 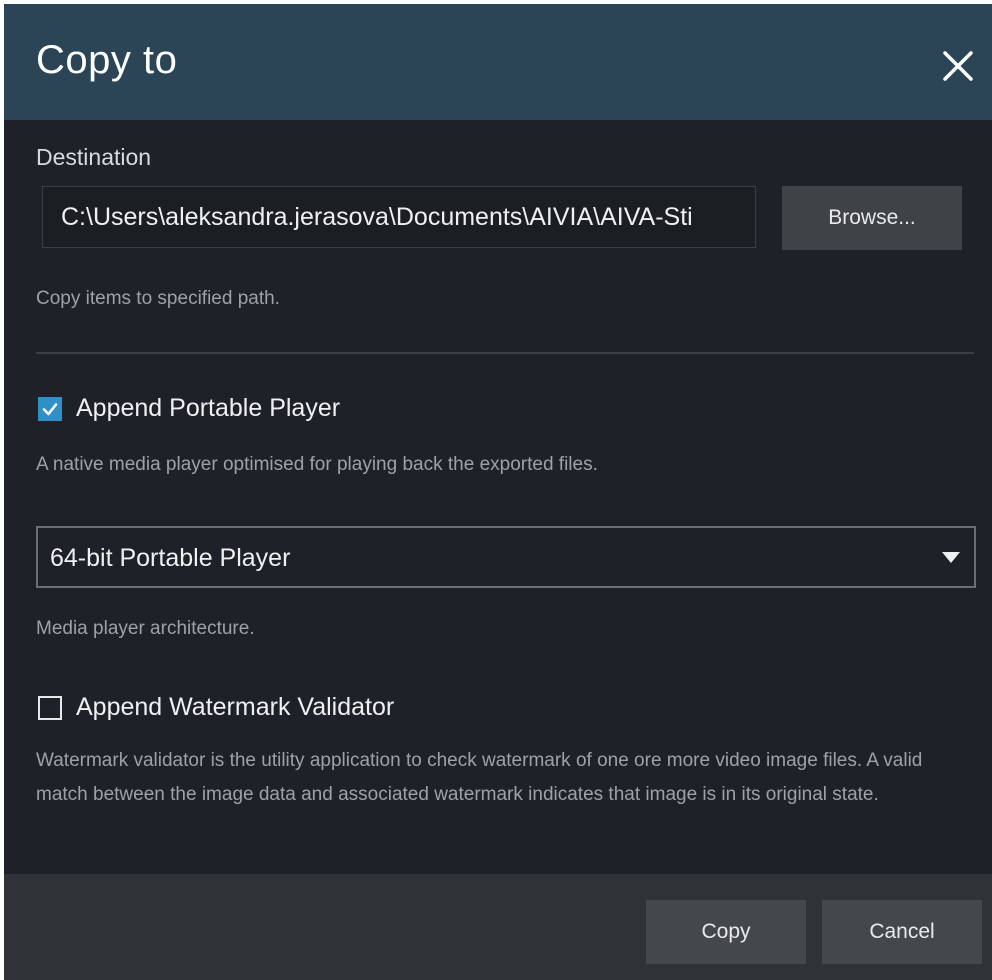 What do you see at coordinates (158, 298) in the screenshot?
I see `destination-hint: Copy items to specified path.` at bounding box center [158, 298].